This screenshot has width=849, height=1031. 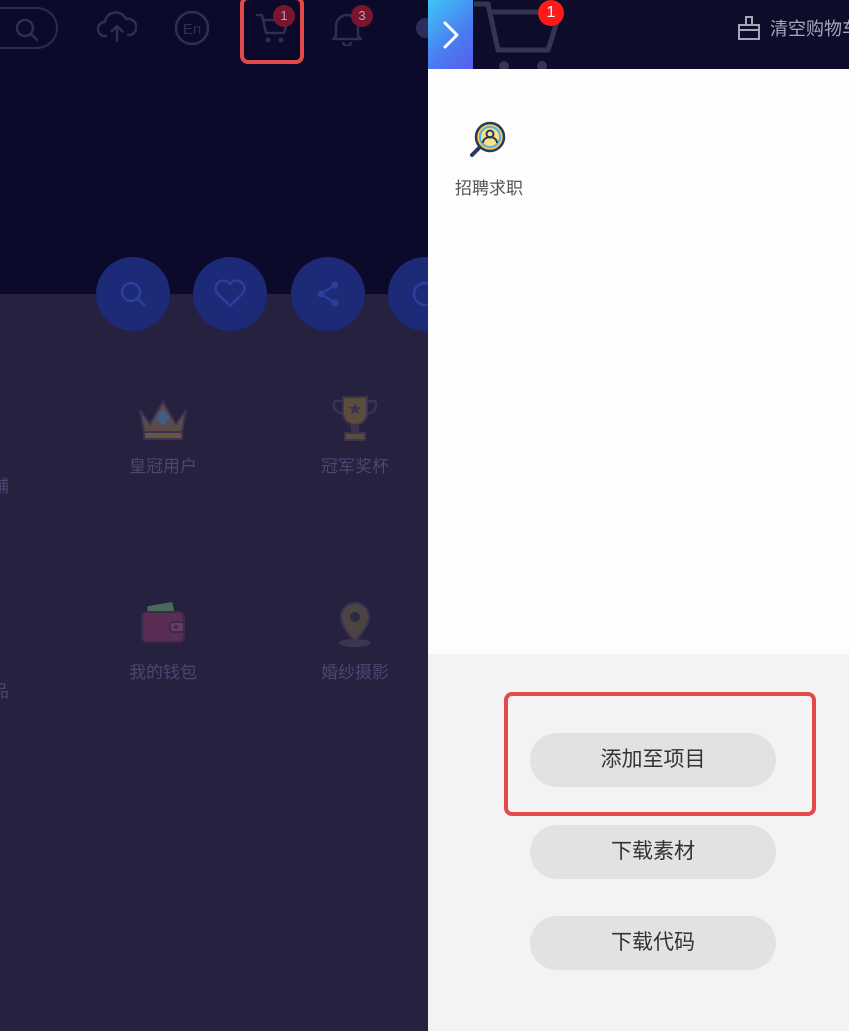 I want to click on grid-item-wedding-photo: 婚纱摄影, so click(x=355, y=639).